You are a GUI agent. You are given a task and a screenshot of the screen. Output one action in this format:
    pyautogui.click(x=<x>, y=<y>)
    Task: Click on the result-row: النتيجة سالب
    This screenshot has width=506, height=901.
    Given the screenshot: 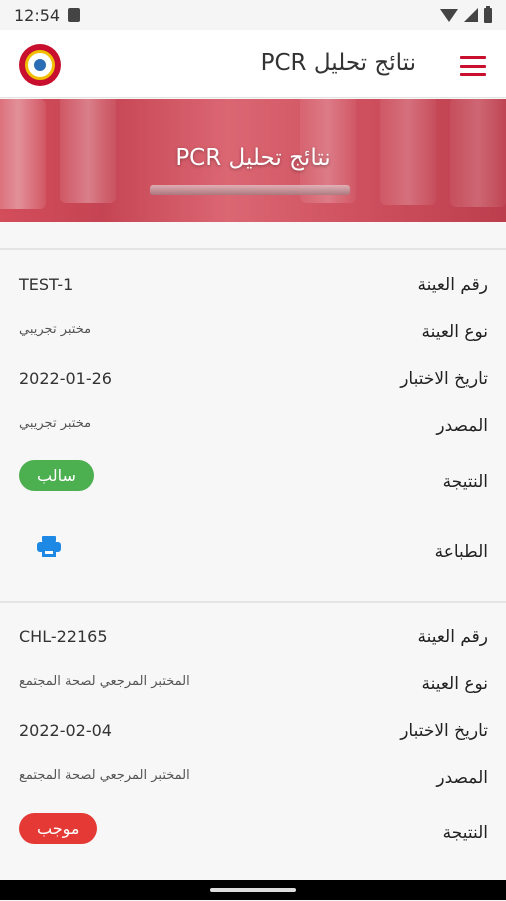 What is the action you would take?
    pyautogui.click(x=253, y=481)
    